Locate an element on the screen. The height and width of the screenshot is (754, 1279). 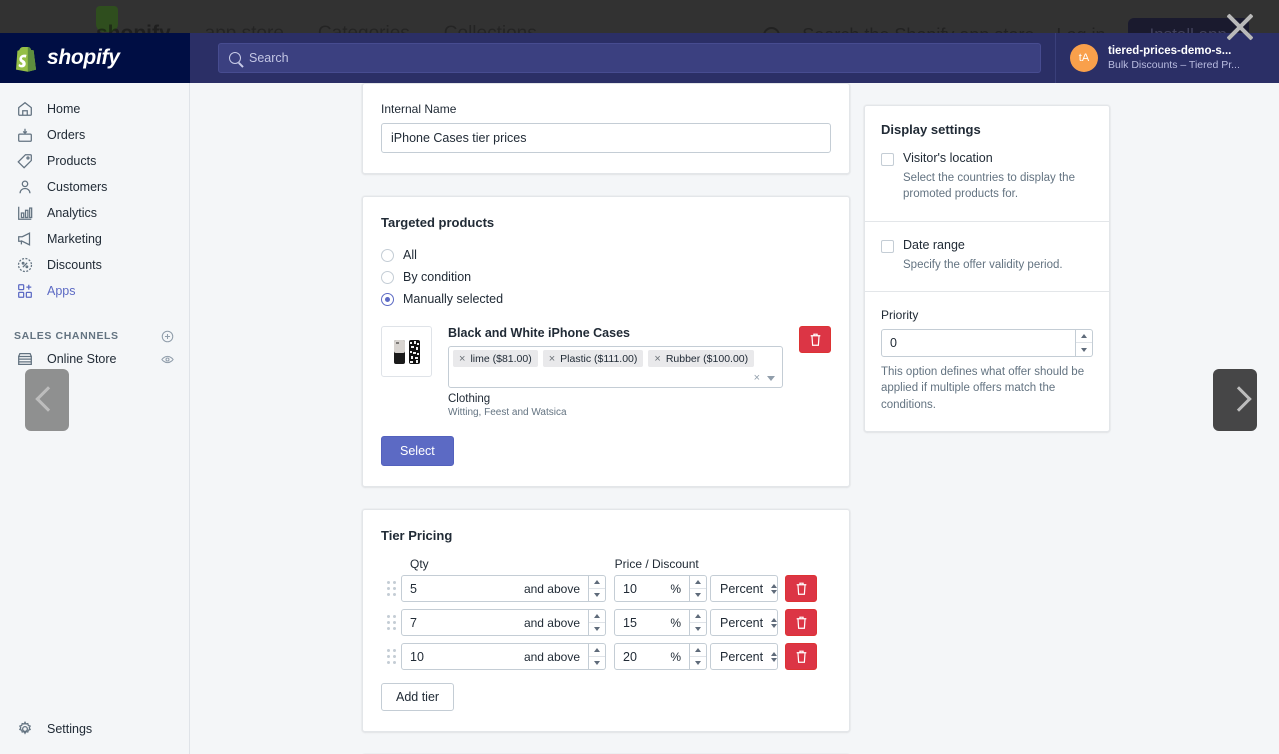
radio-dot-icon is located at coordinates (387, 299).